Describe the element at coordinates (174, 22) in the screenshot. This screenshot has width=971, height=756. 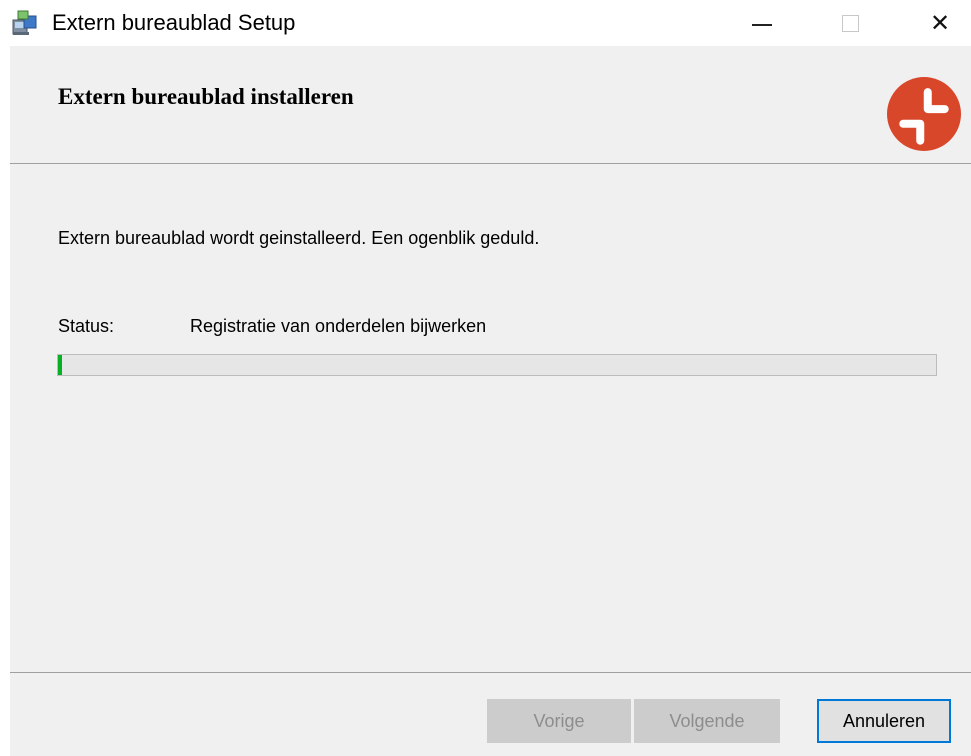
I see `window-title: Extern bureaublad Setup` at that location.